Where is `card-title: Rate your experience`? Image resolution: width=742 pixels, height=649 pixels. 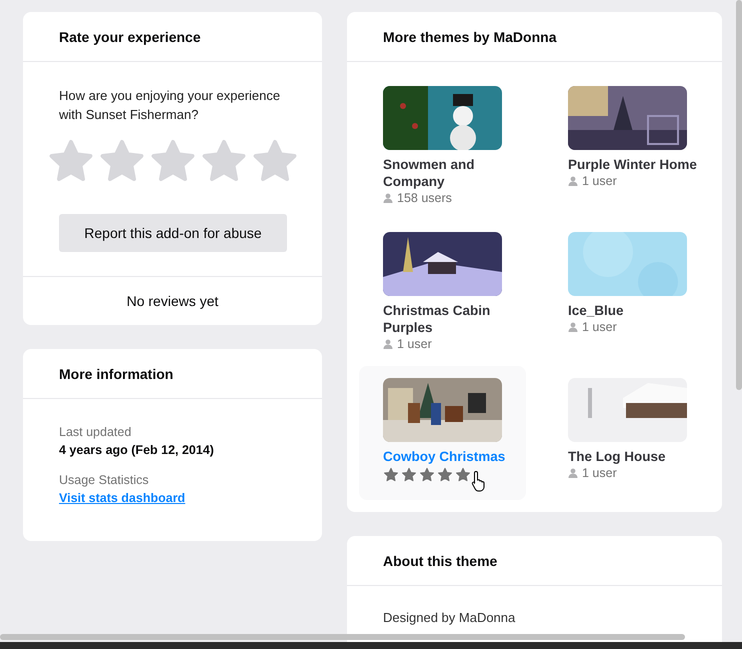 card-title: Rate your experience is located at coordinates (130, 36).